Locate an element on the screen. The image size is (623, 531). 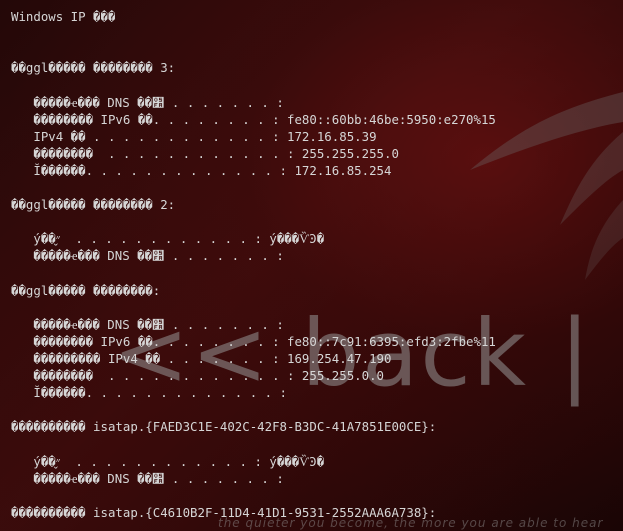
terminal-line: Windows IP ��� is located at coordinates (63, 16).